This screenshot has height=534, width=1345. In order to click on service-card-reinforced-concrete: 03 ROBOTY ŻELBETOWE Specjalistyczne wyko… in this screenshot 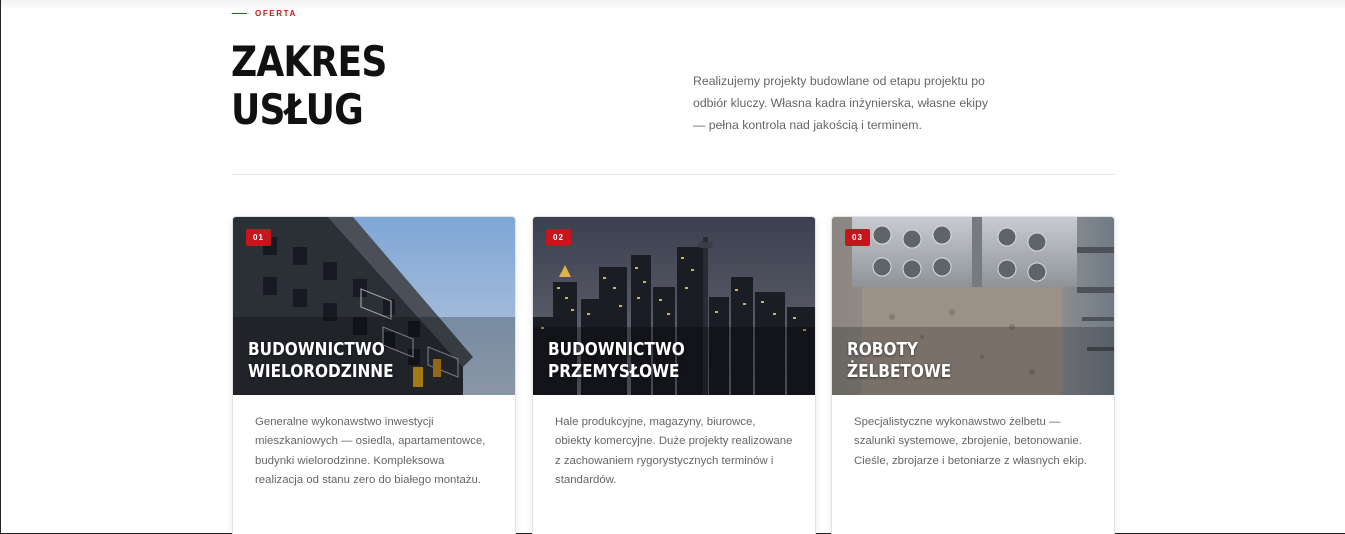, I will do `click(973, 375)`.